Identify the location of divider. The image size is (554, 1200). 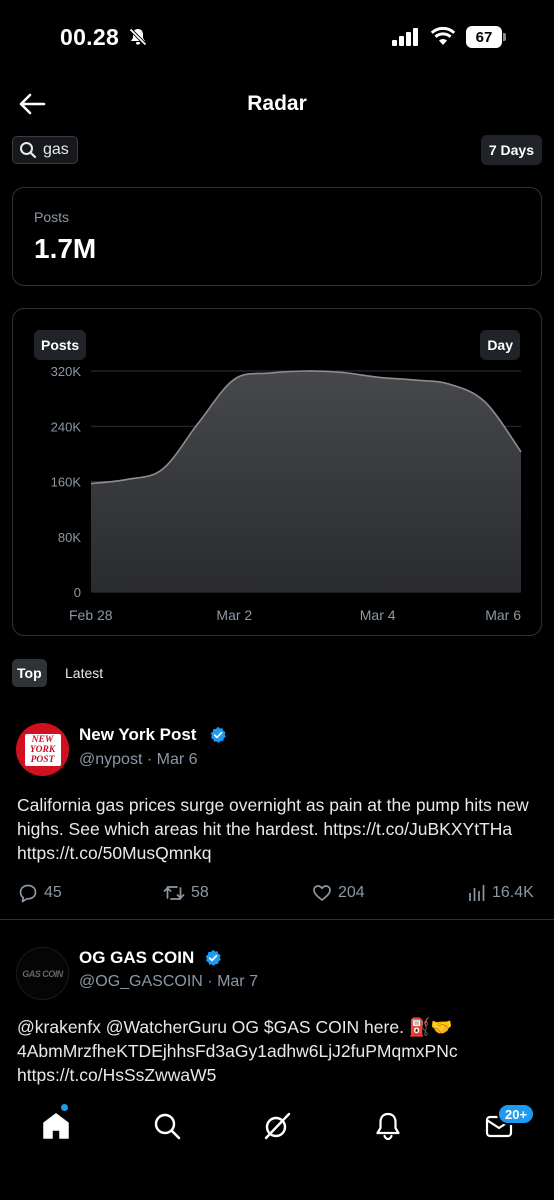
(277, 919).